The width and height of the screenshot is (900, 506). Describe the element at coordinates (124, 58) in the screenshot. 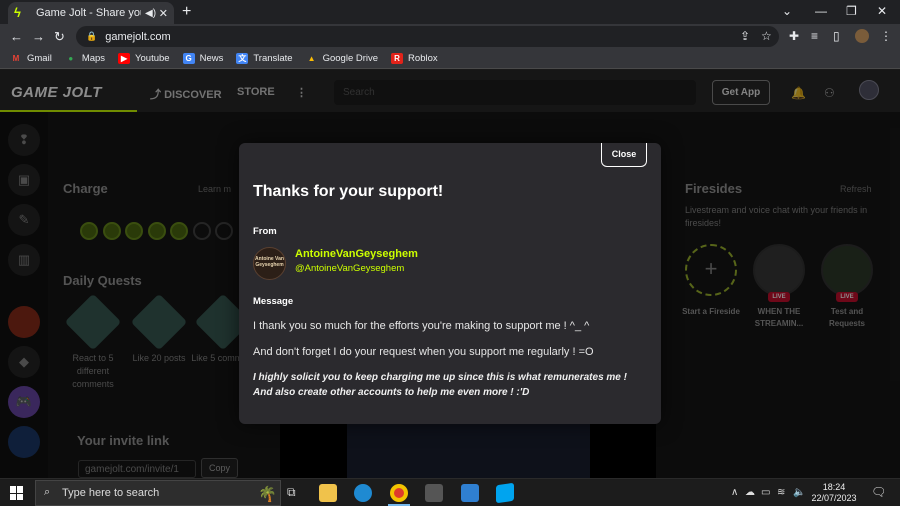

I see `youtube-icon: ▶` at that location.